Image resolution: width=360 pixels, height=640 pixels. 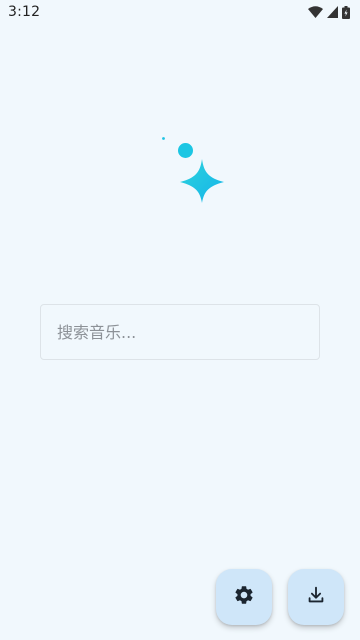 I want to click on status-time: 3:12, so click(x=24, y=12).